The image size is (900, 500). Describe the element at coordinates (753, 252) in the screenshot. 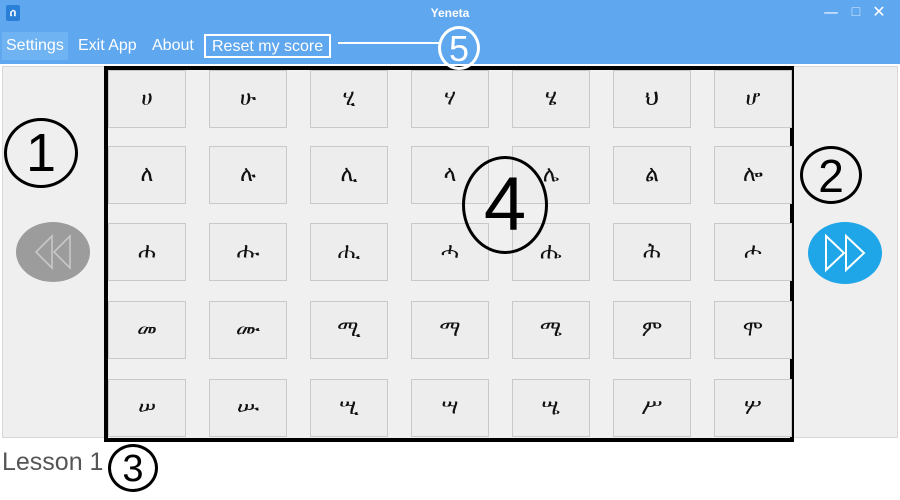

I see `letter-tile: ሖ` at that location.